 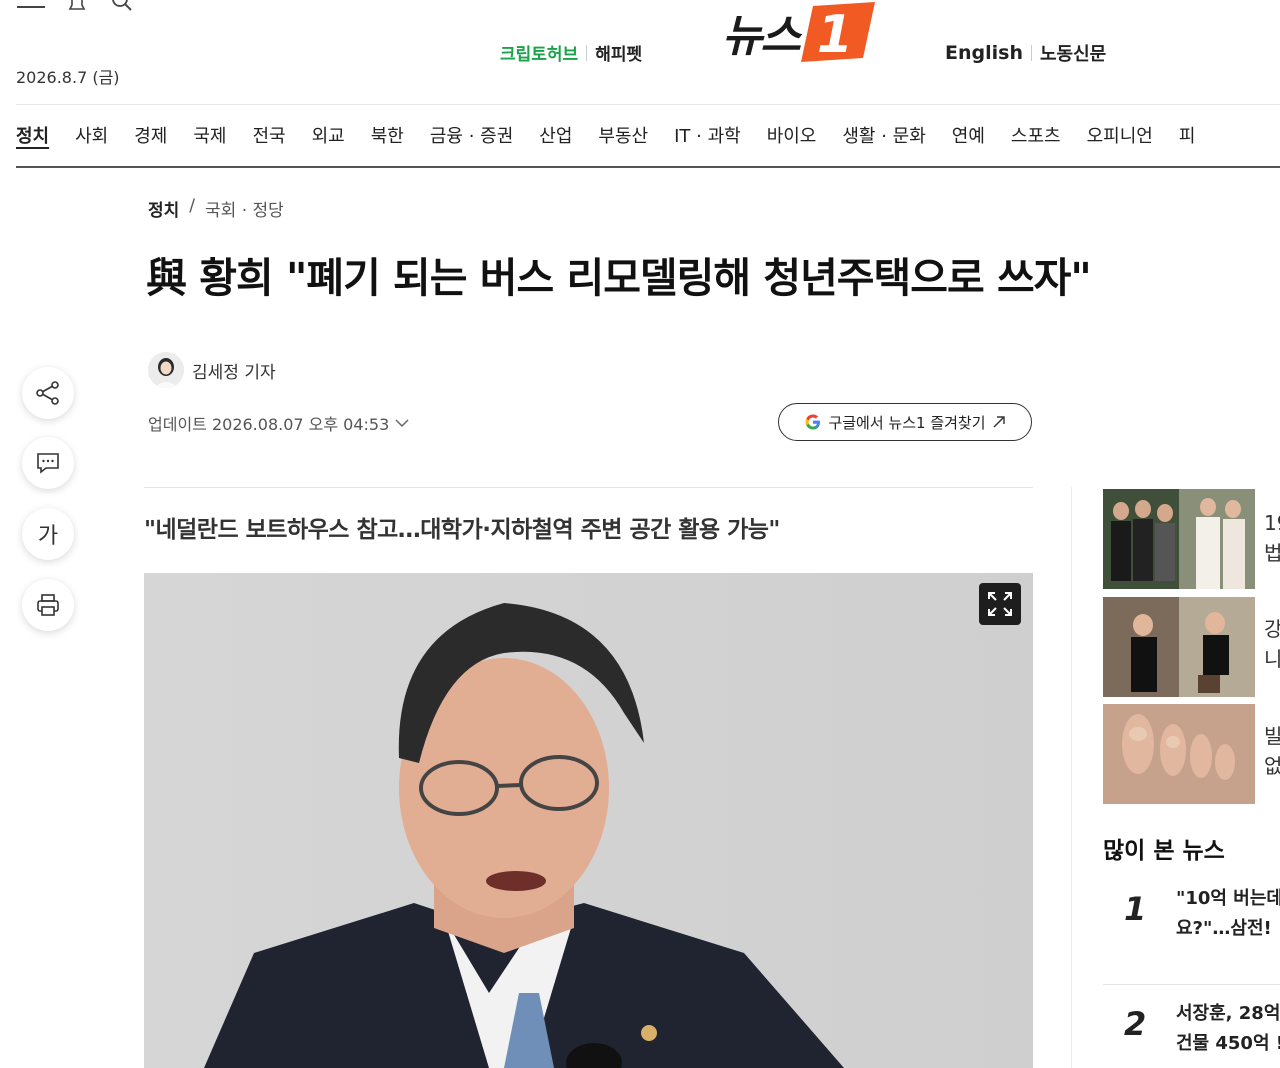 I want to click on author-name: 김세정 기자, so click(x=234, y=372).